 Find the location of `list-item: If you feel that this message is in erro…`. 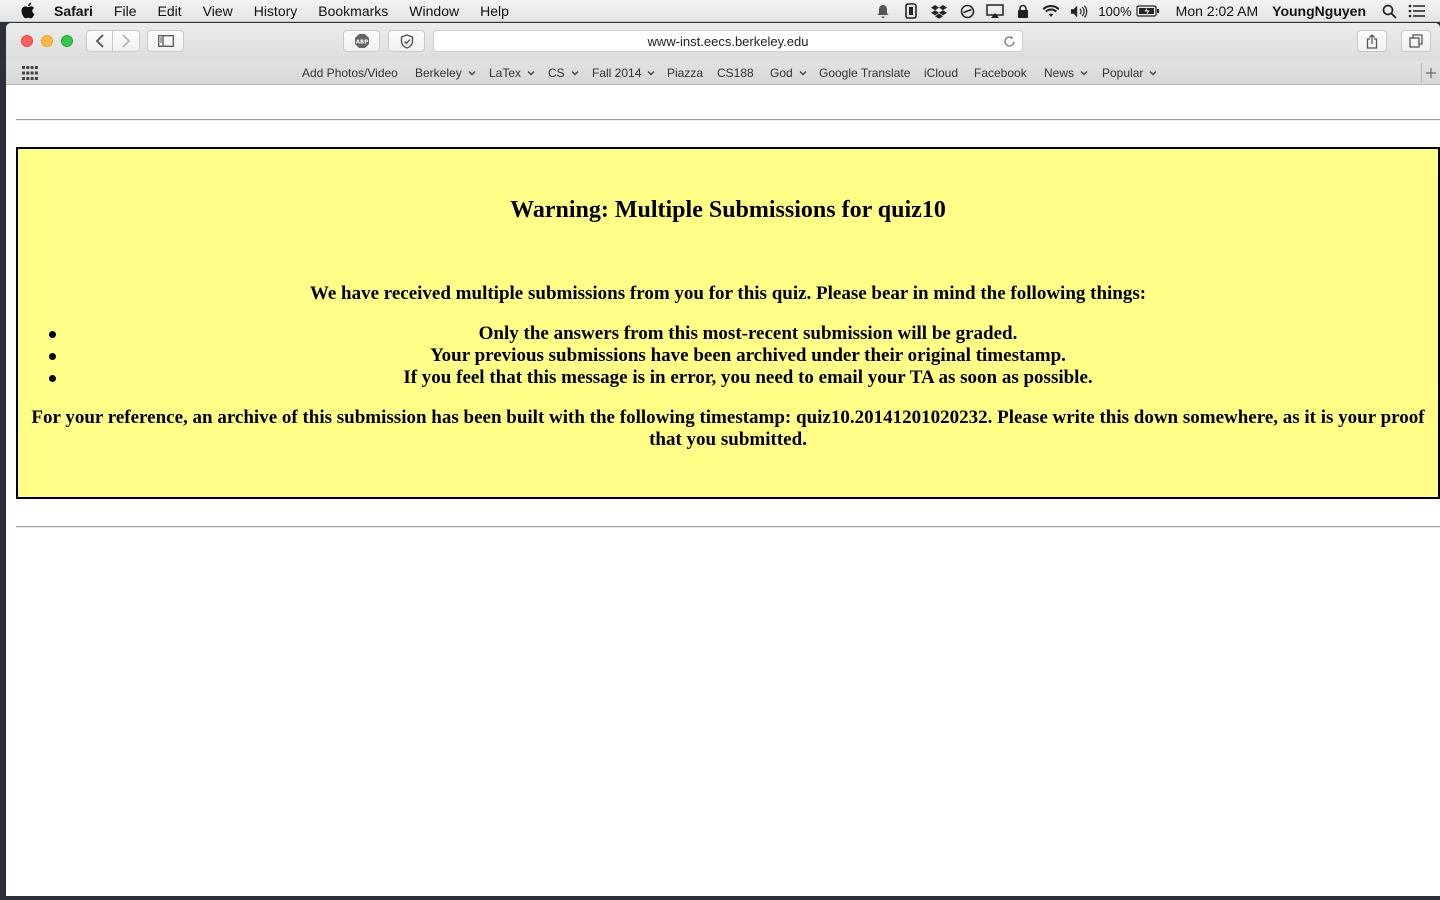

list-item: If you feel that this message is in erro… is located at coordinates (728, 378).